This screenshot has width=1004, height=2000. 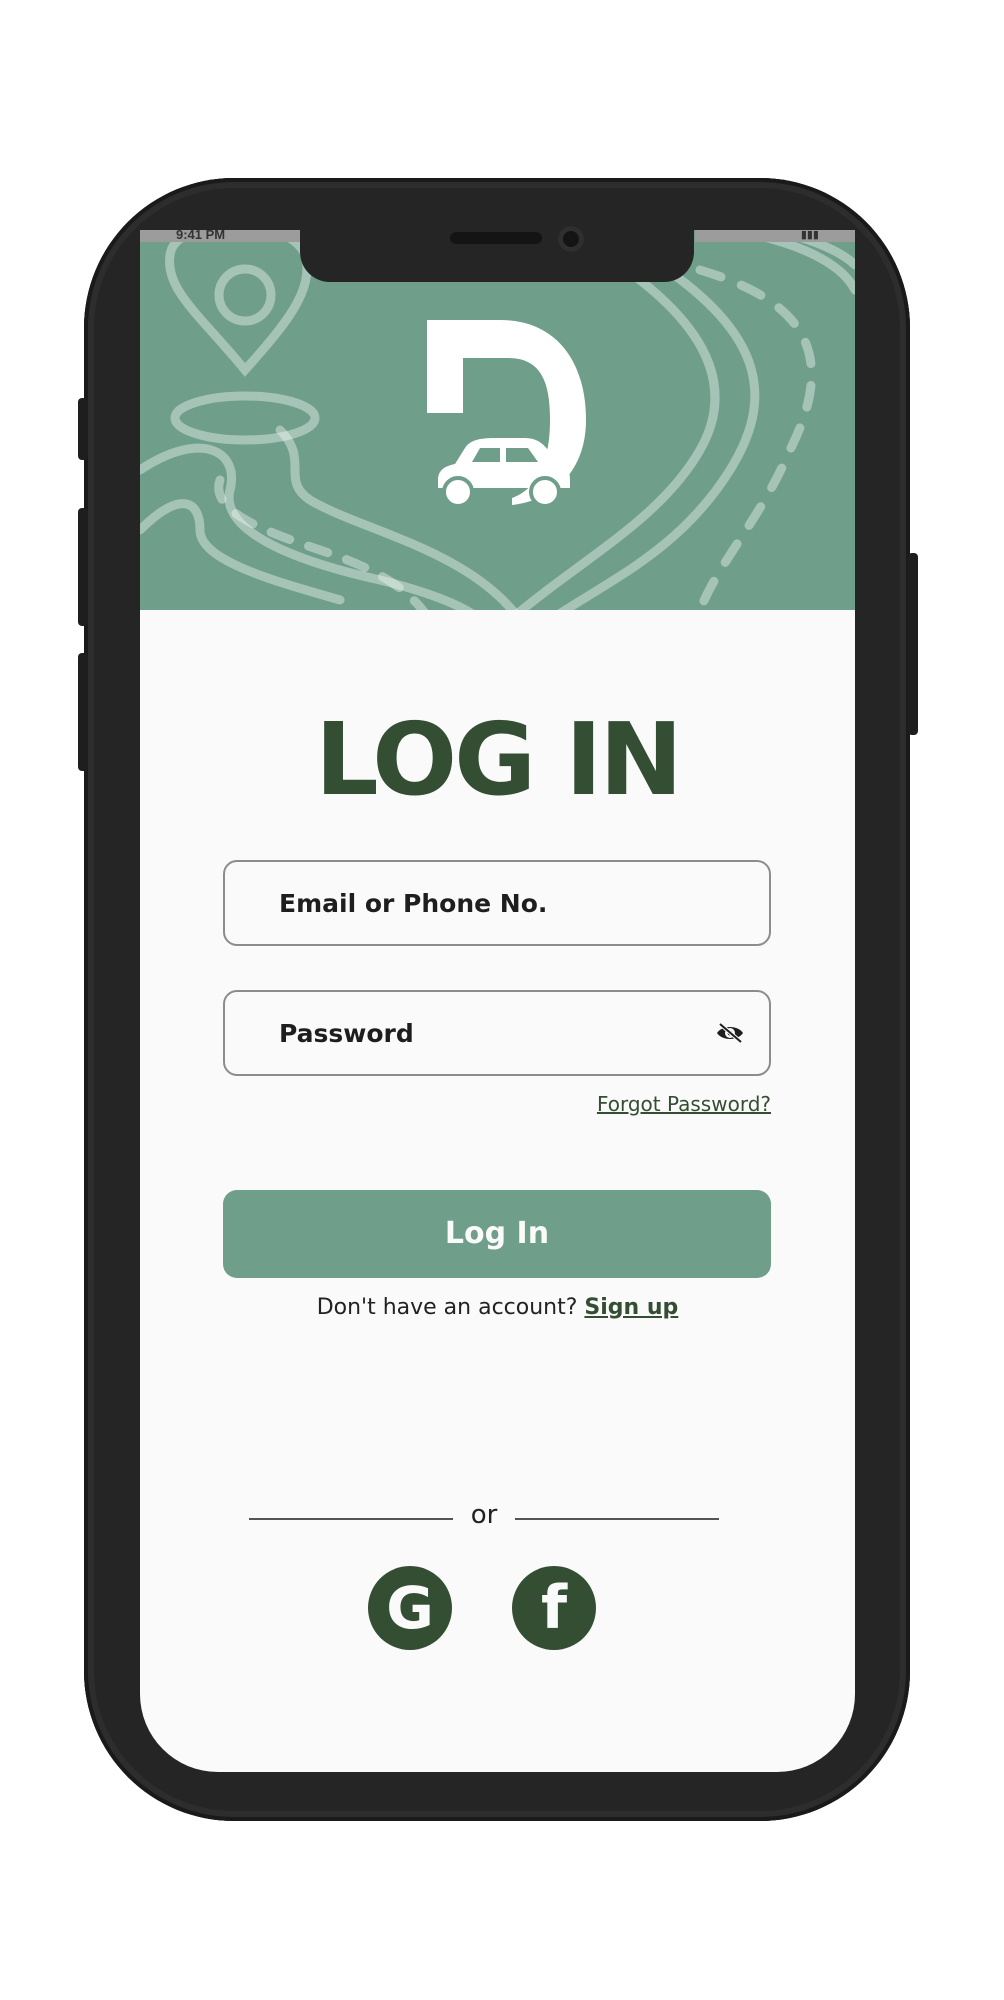 What do you see at coordinates (83, 429) in the screenshot?
I see `mute-switch` at bounding box center [83, 429].